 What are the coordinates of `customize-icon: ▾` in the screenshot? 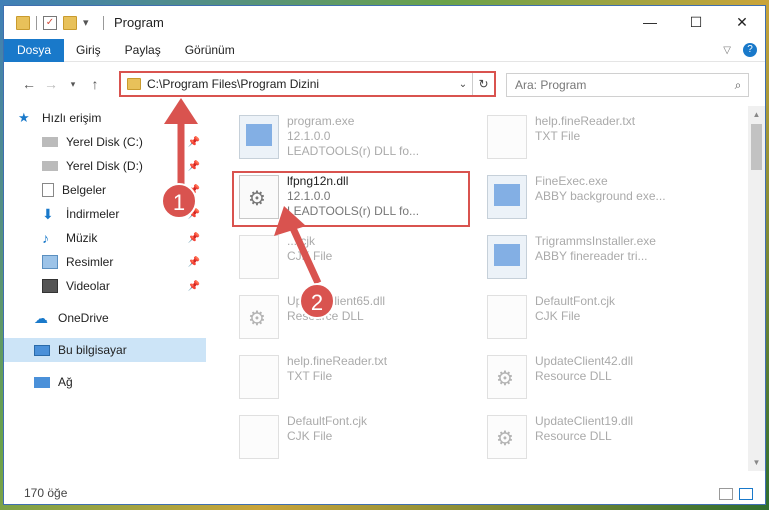 It's located at (90, 23).